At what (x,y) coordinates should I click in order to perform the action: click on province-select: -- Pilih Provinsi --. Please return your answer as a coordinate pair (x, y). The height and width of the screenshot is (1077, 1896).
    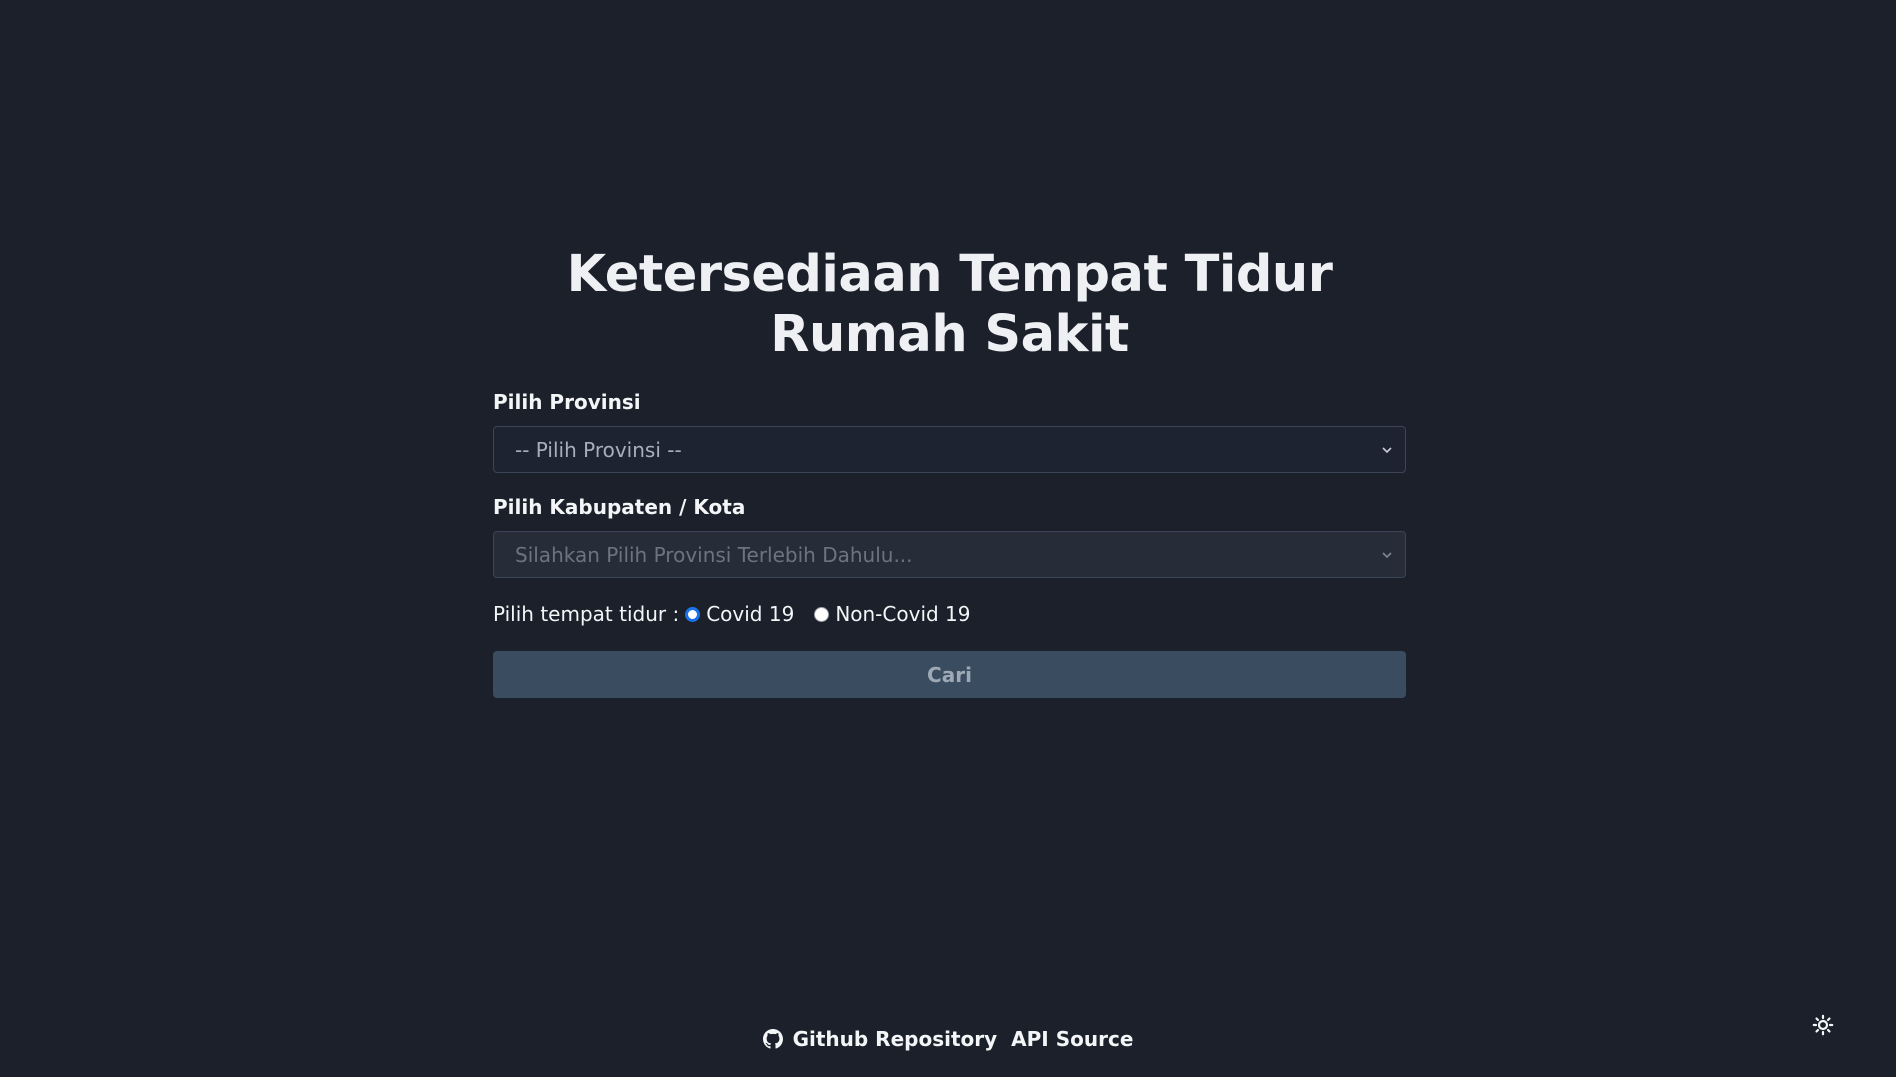
    Looking at the image, I should click on (949, 449).